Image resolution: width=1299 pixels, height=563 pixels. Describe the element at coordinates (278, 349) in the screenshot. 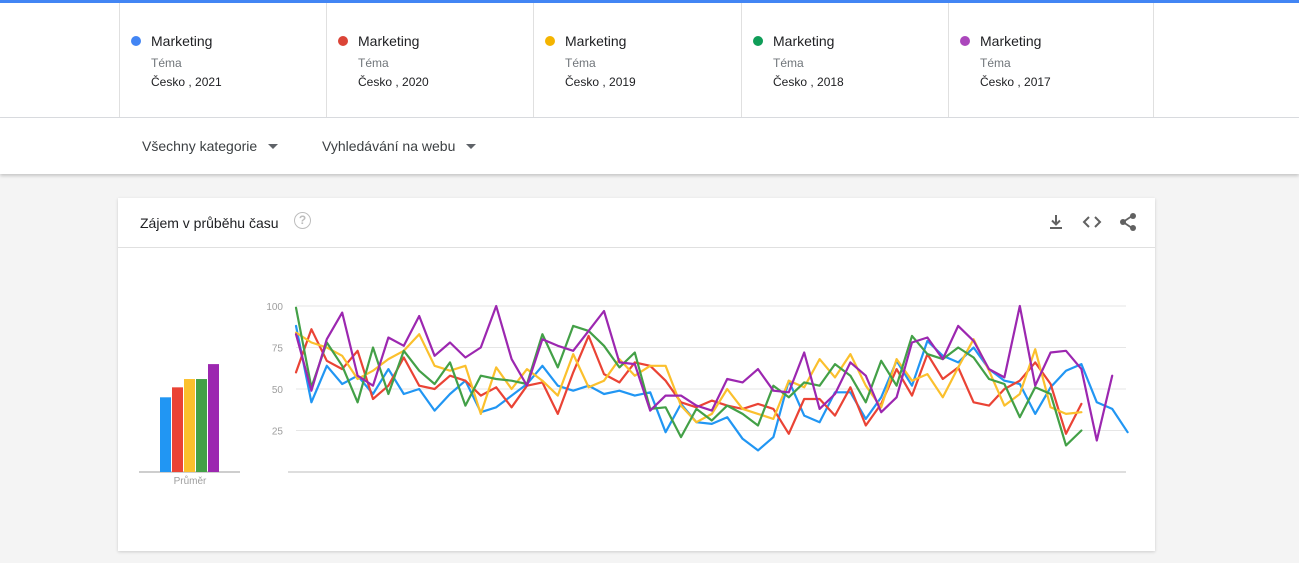

I see `y-tick-label: 75` at that location.